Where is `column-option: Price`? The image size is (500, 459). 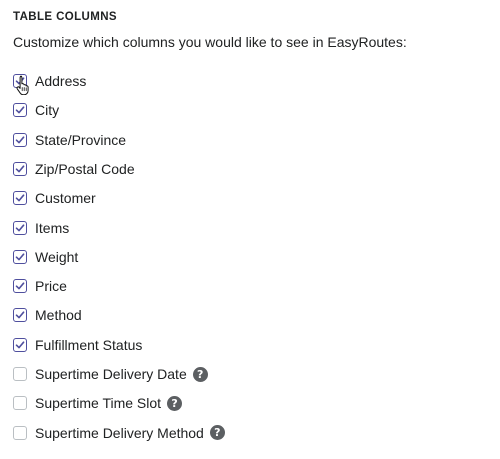
column-option: Price is located at coordinates (40, 286).